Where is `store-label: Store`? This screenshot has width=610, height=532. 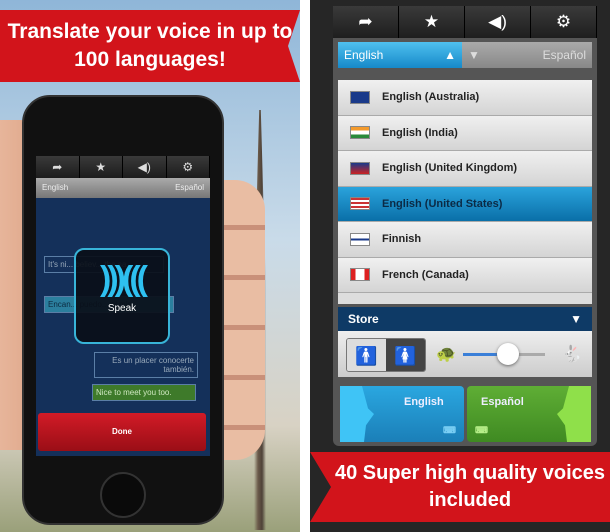 store-label: Store is located at coordinates (363, 319).